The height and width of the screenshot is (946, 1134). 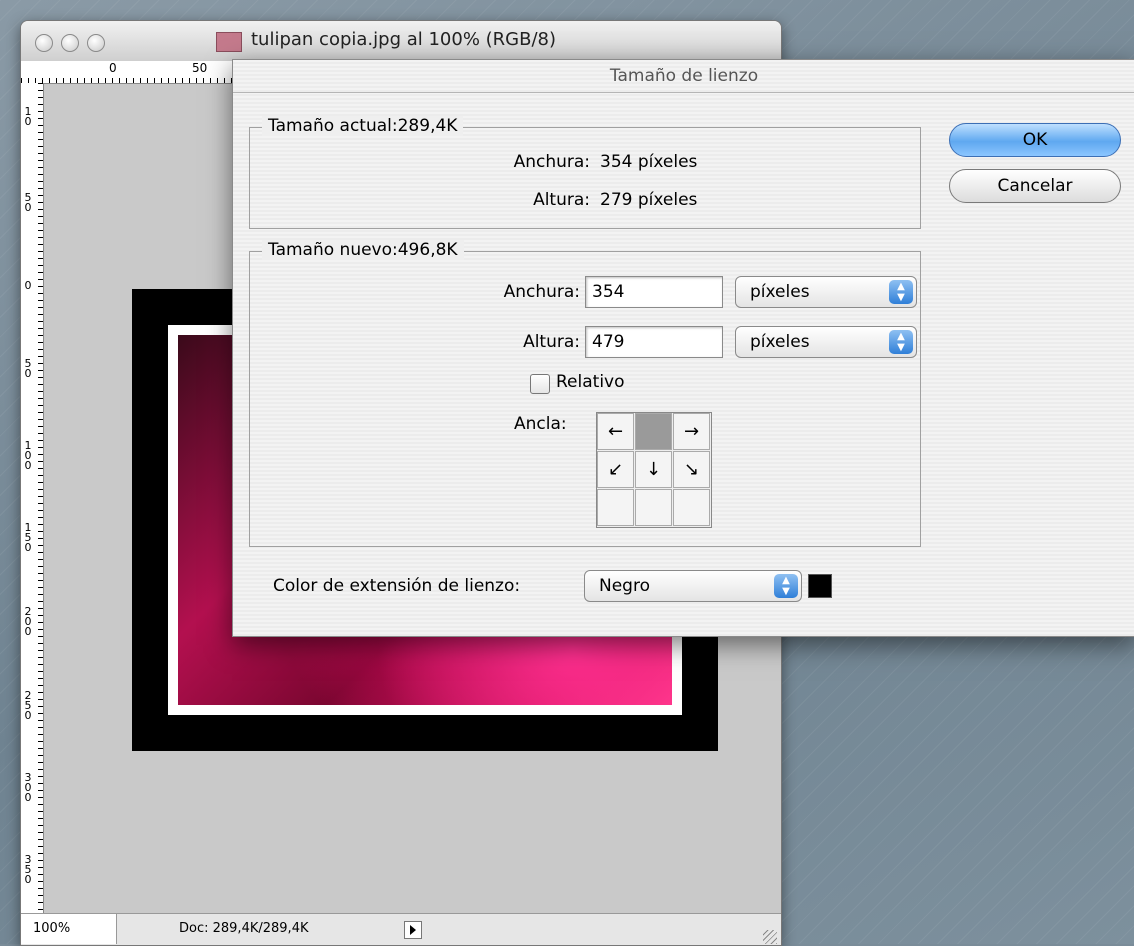 What do you see at coordinates (540, 424) in the screenshot?
I see `anchor-label: Ancla:` at bounding box center [540, 424].